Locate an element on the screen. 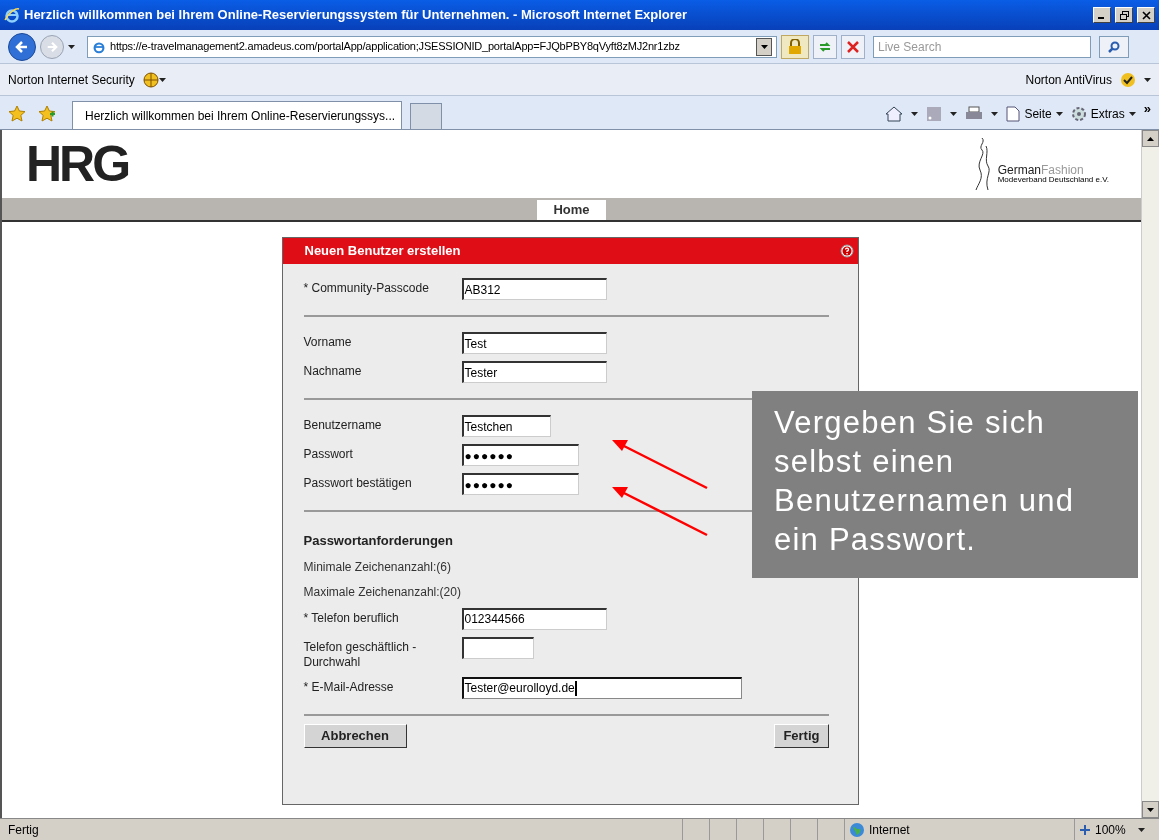  status-text: Fertig is located at coordinates (23, 830).